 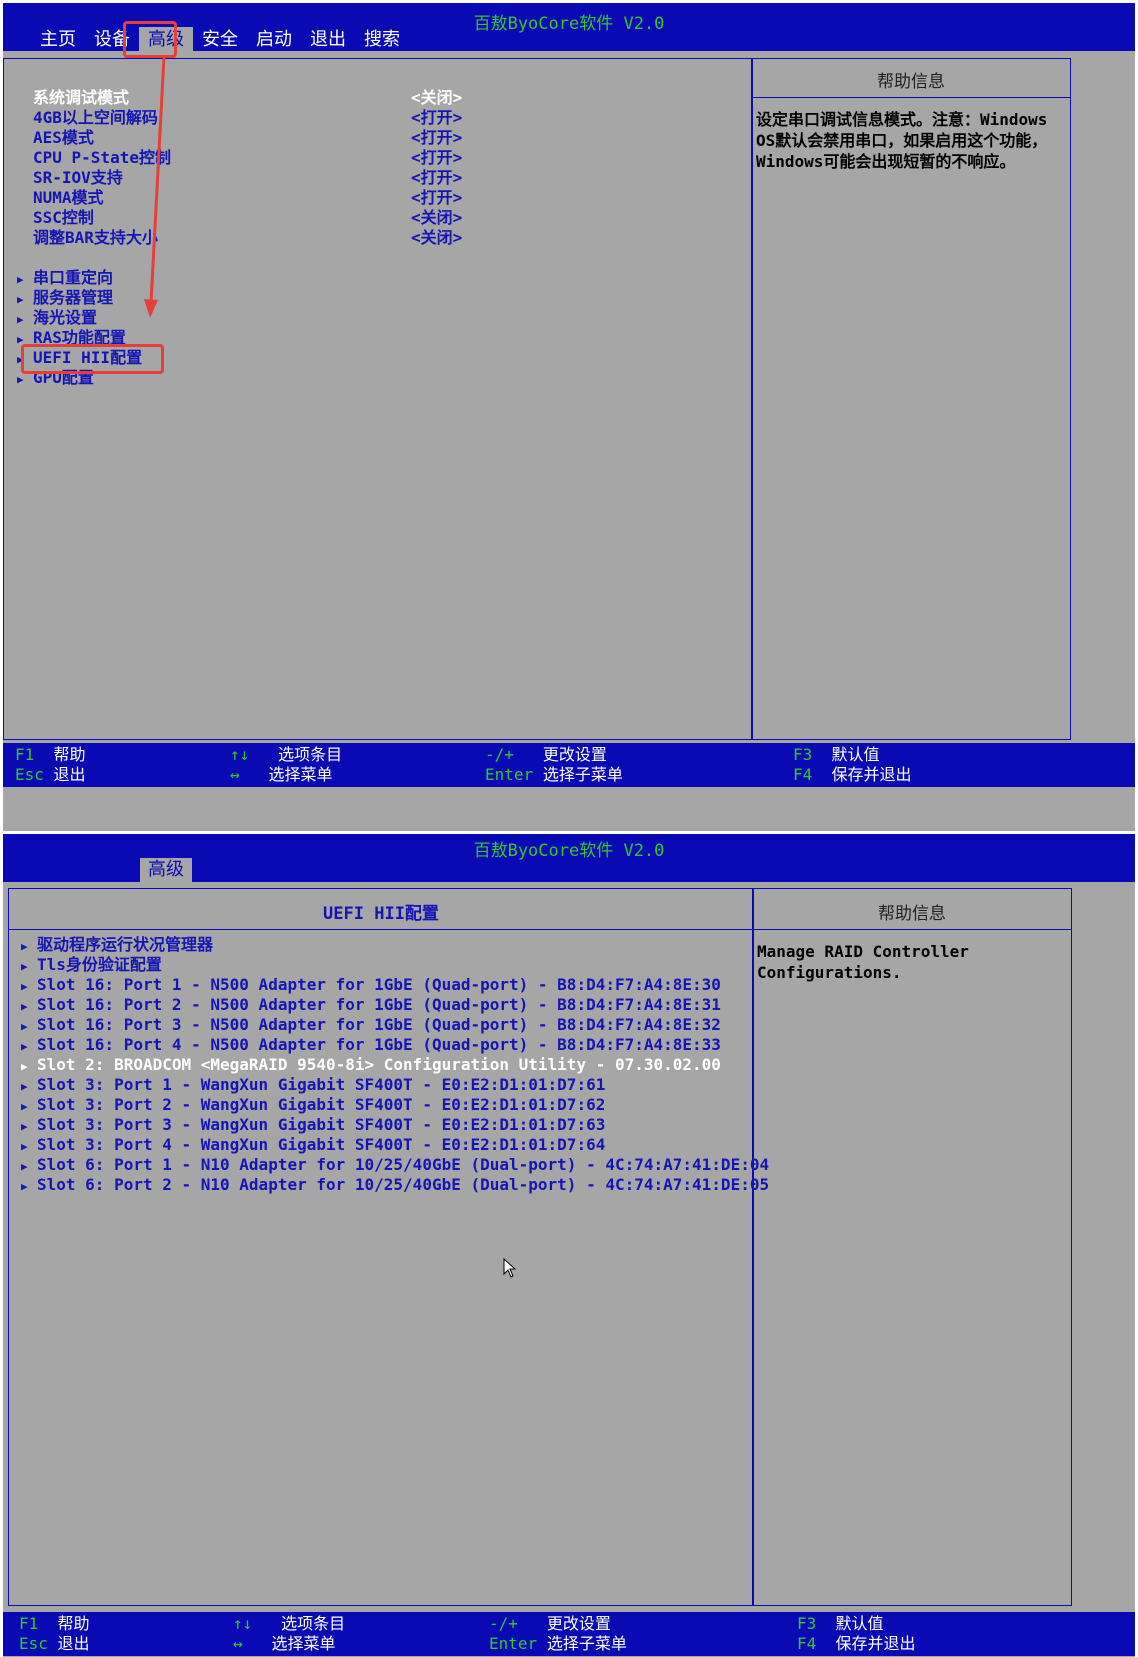 What do you see at coordinates (268, 157) in the screenshot?
I see `setting-row: CPU P-State控制 <打开>` at bounding box center [268, 157].